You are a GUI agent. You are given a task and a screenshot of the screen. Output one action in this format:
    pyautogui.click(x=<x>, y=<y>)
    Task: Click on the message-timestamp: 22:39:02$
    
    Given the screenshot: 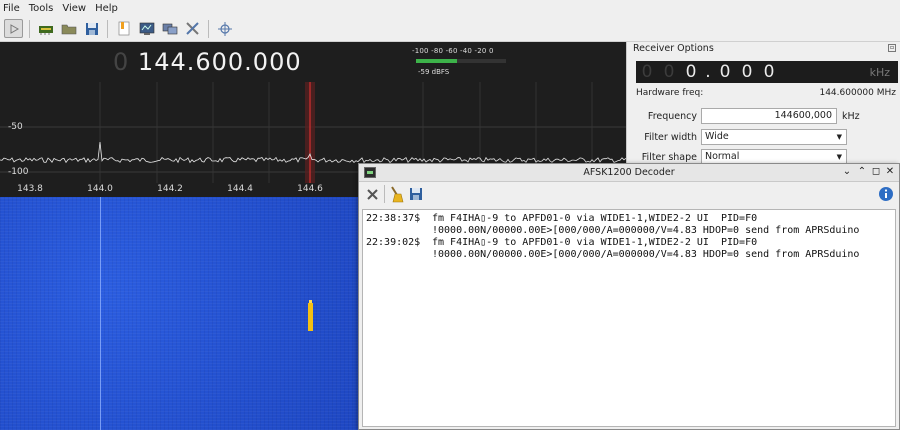 What is the action you would take?
    pyautogui.click(x=393, y=242)
    